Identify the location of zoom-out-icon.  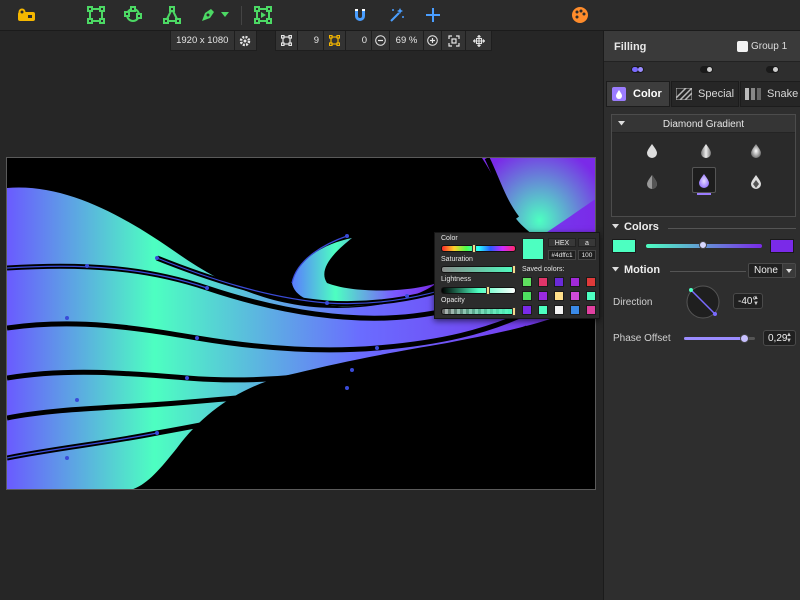
(381, 40).